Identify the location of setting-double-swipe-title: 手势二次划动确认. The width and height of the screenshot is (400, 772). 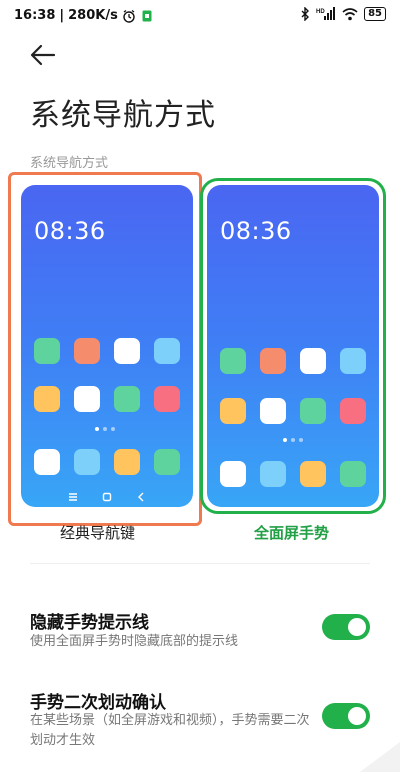
(98, 703).